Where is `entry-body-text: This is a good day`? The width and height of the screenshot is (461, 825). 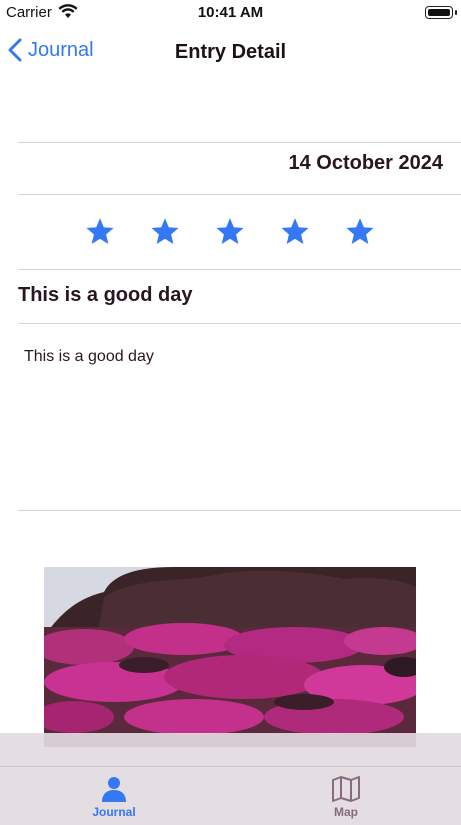
entry-body-text: This is a good day is located at coordinates (234, 357).